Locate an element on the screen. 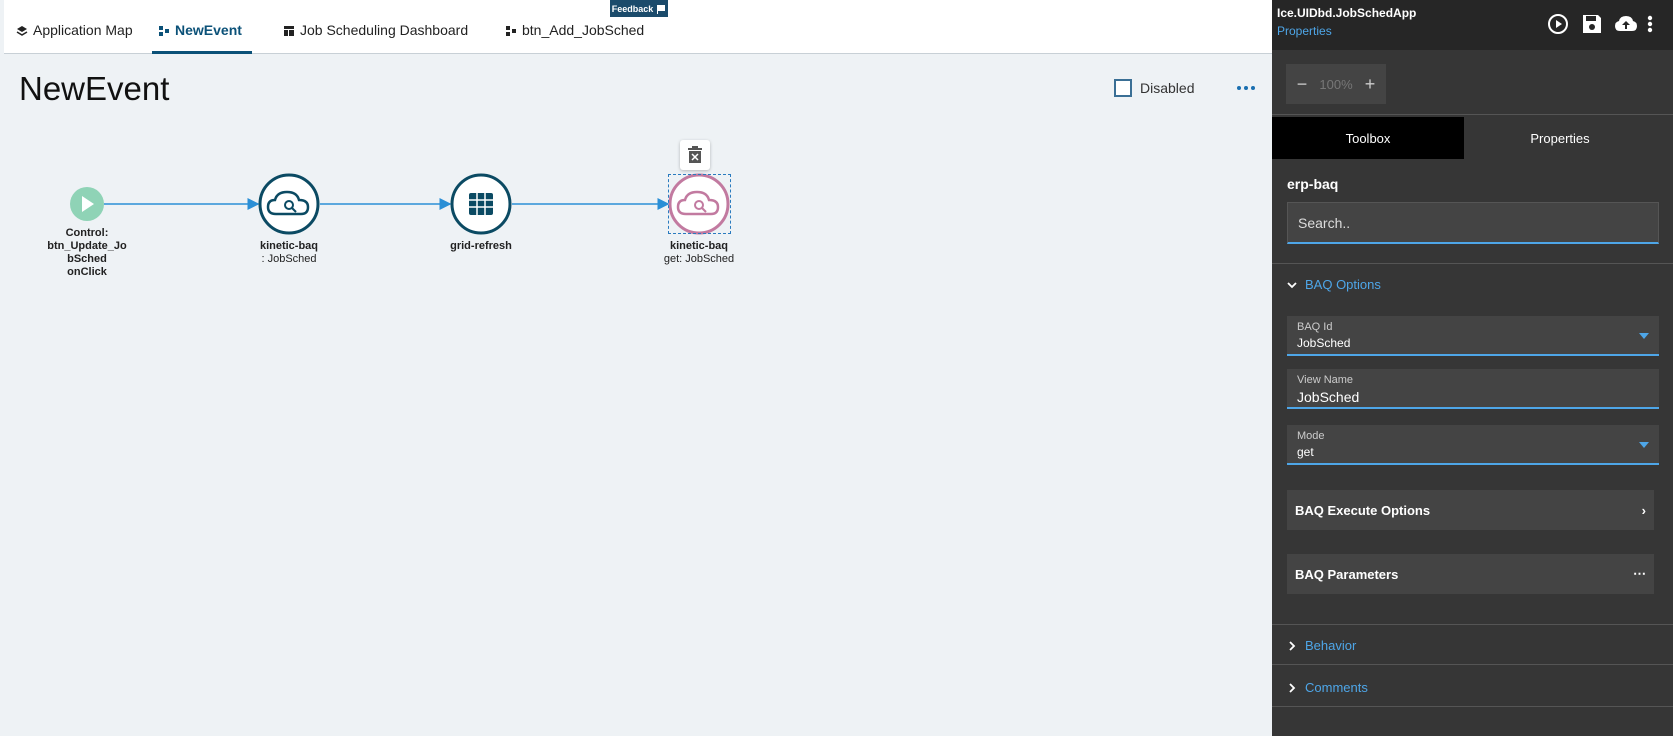  baq-options-title: BAQ Options is located at coordinates (1343, 284).